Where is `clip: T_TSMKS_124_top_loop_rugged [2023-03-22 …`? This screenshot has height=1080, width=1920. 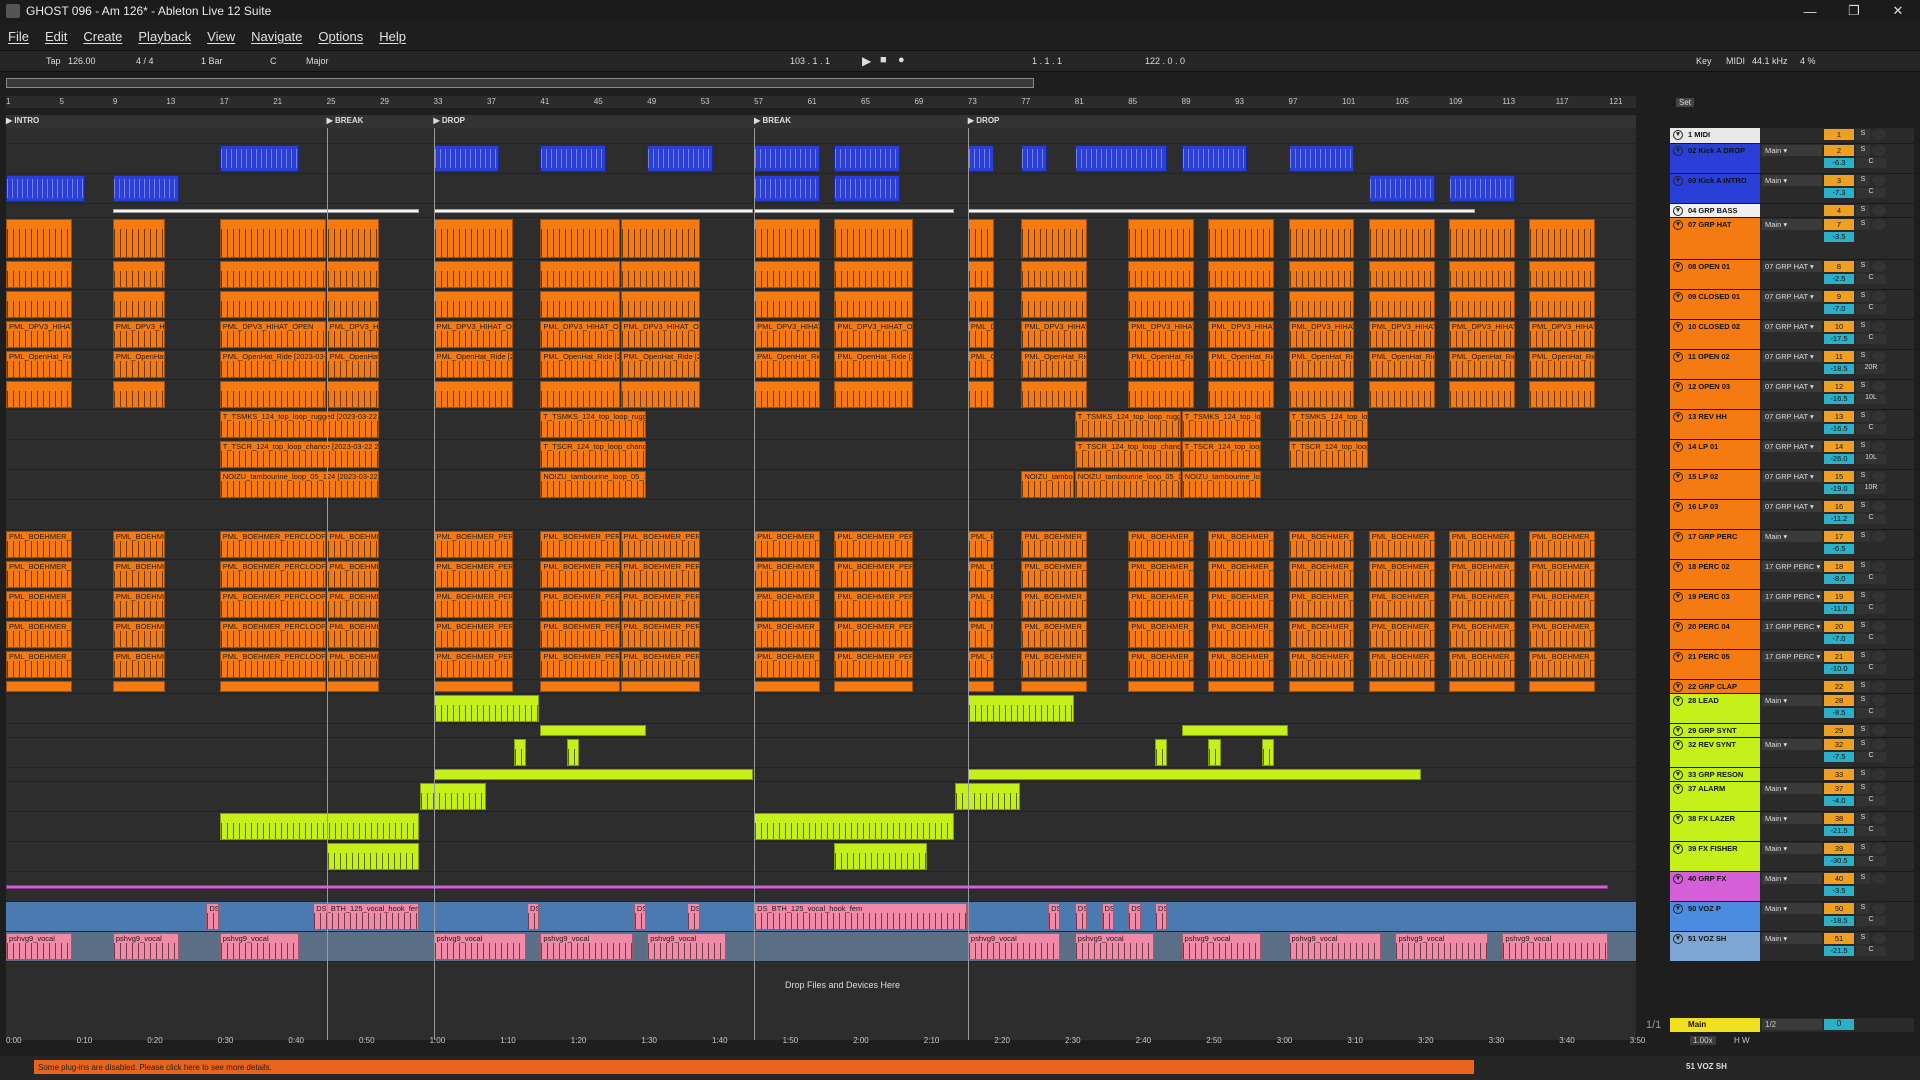
clip: T_TSMKS_124_top_loop_rugged [2023-03-22 … is located at coordinates (1221, 424).